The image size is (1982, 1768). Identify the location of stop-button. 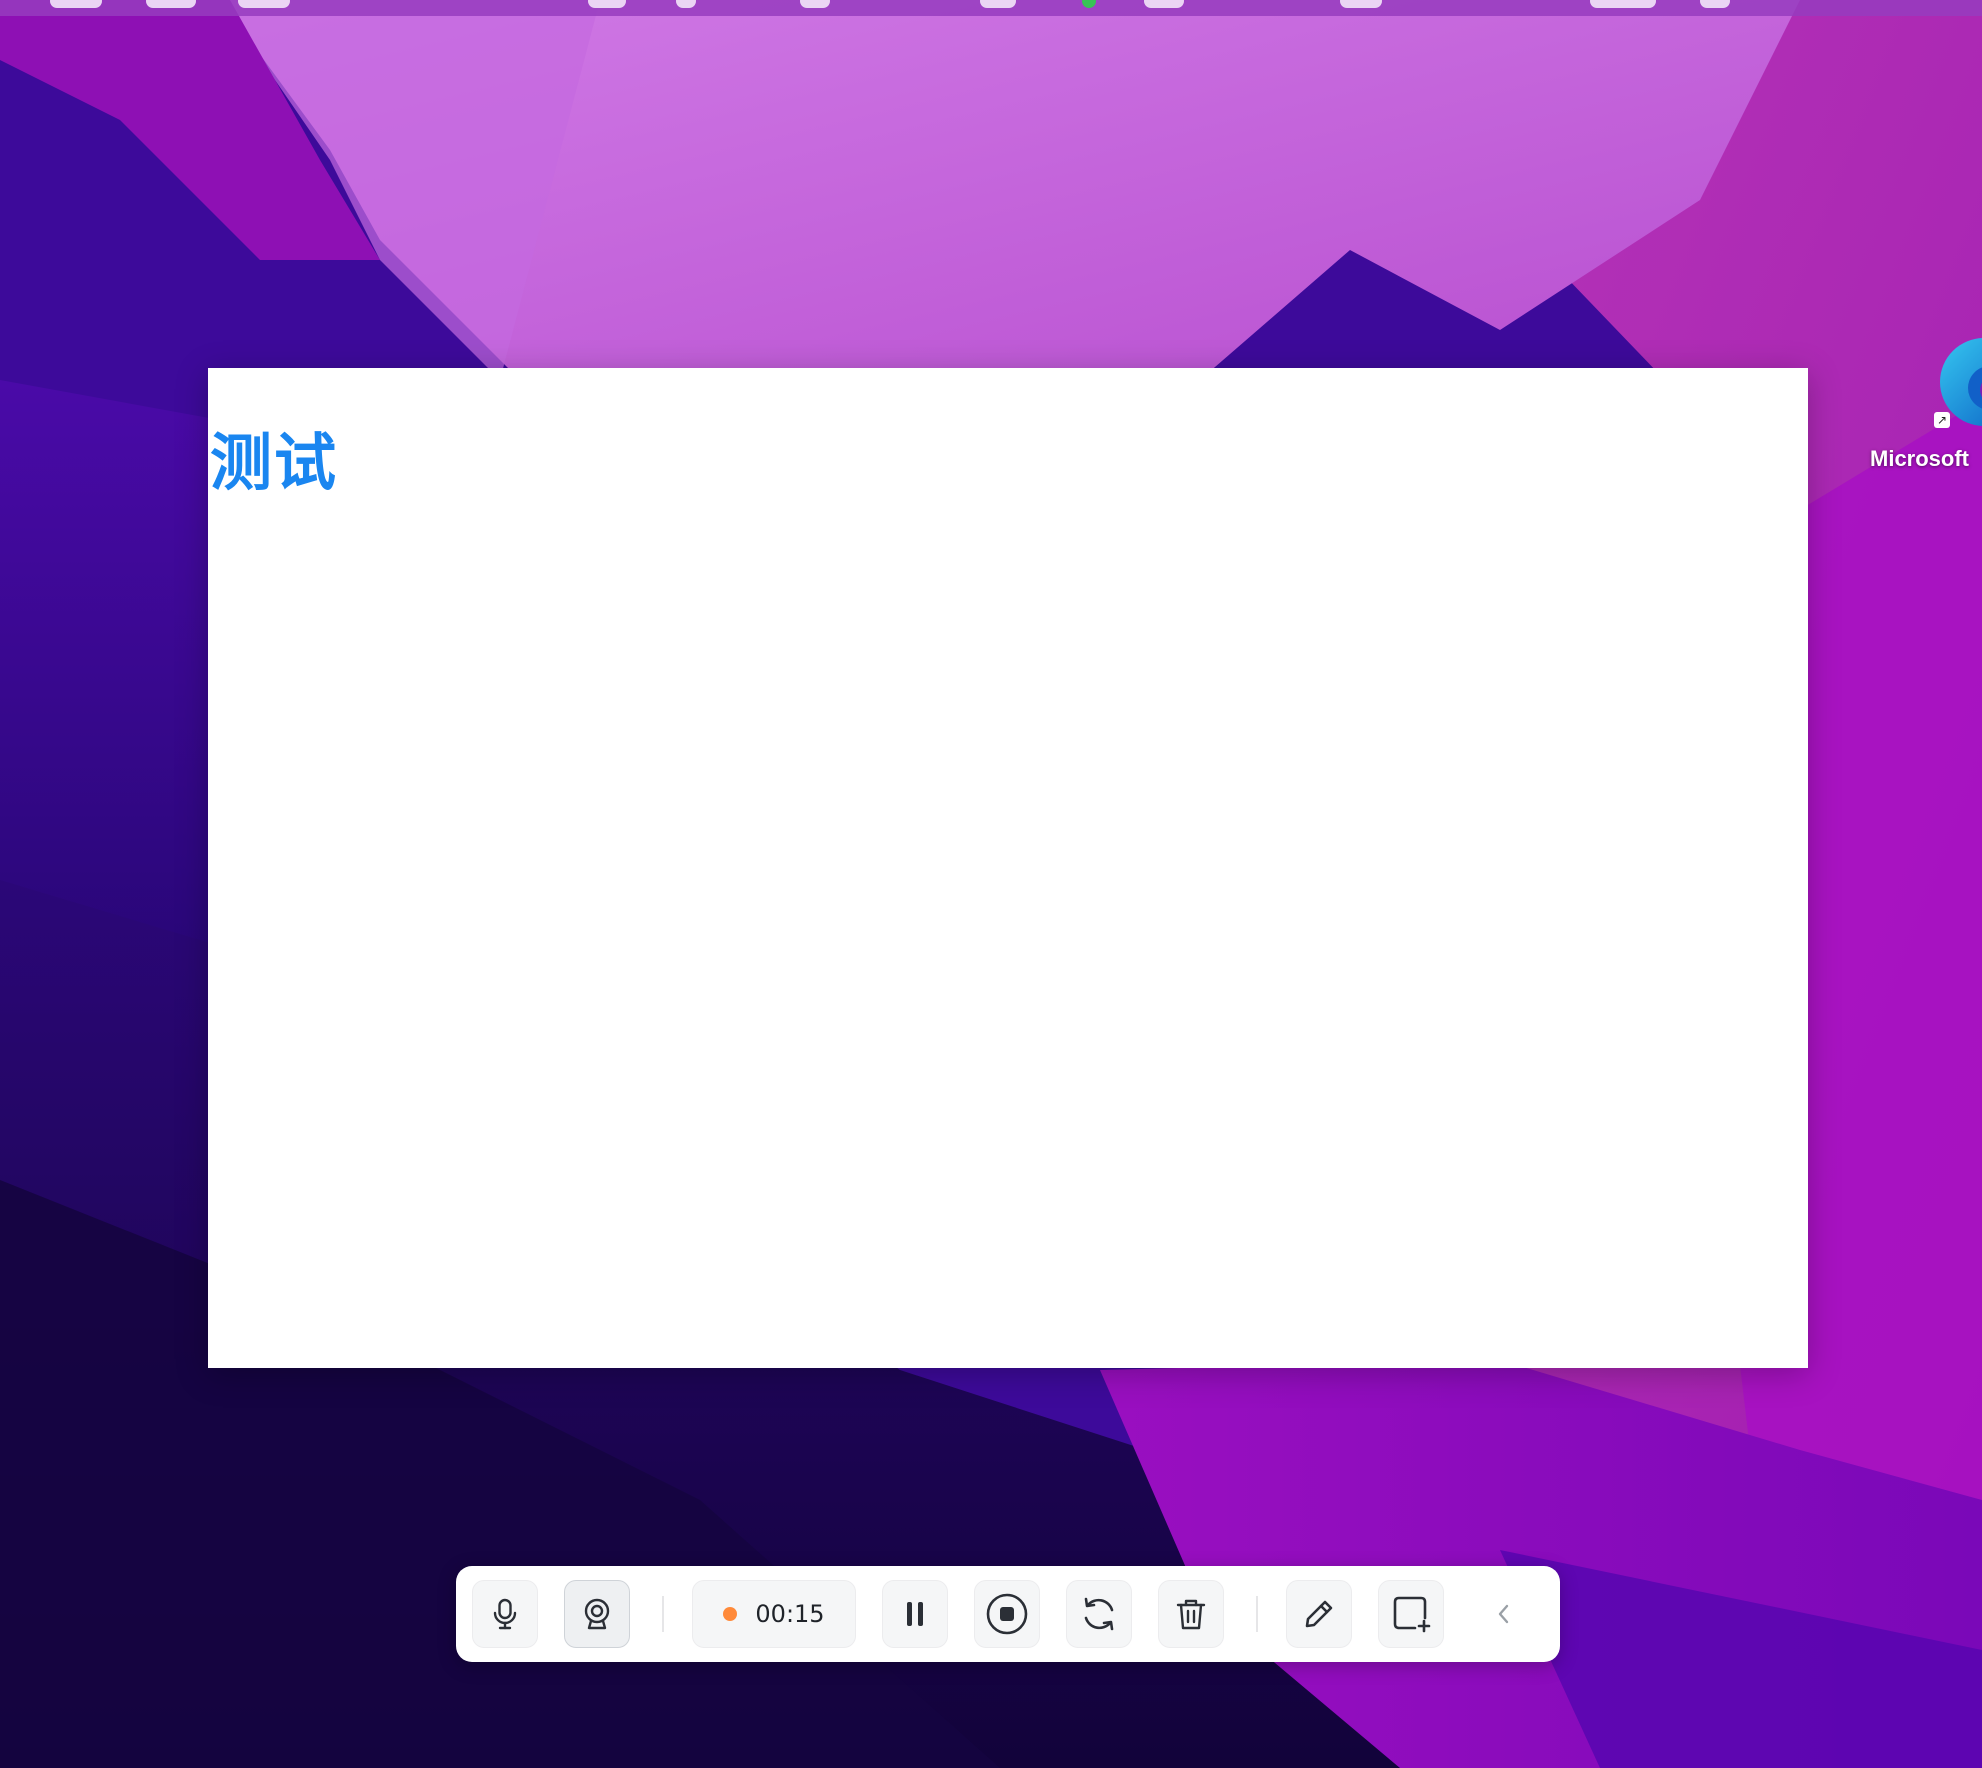
(1007, 1614).